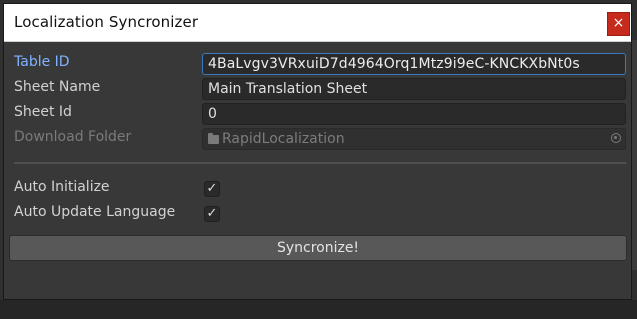 Image resolution: width=637 pixels, height=319 pixels. Describe the element at coordinates (62, 187) in the screenshot. I see `auto-initialize-label: Auto Initialize` at that location.